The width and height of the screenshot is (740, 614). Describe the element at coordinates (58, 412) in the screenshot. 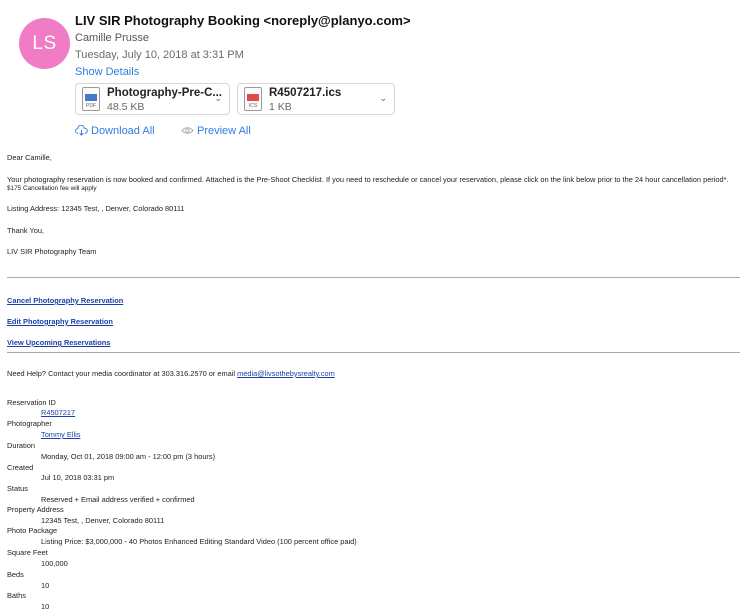

I see `reservation-id-link: R4507217` at that location.